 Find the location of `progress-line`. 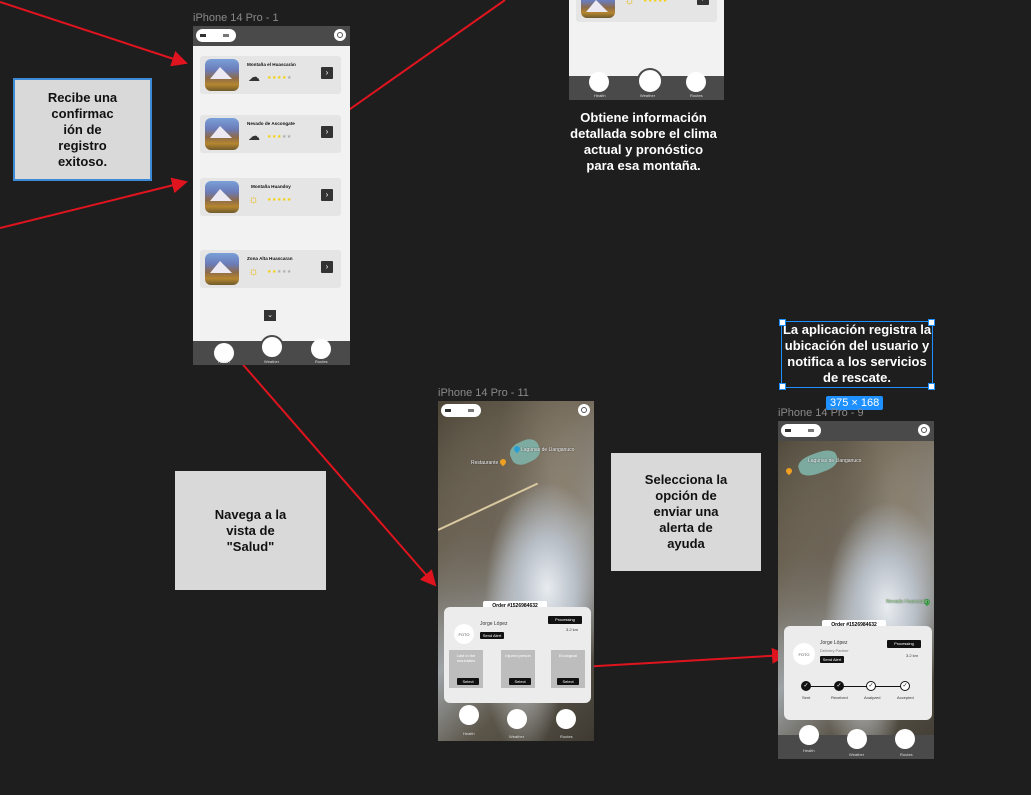

progress-line is located at coordinates (855, 686).